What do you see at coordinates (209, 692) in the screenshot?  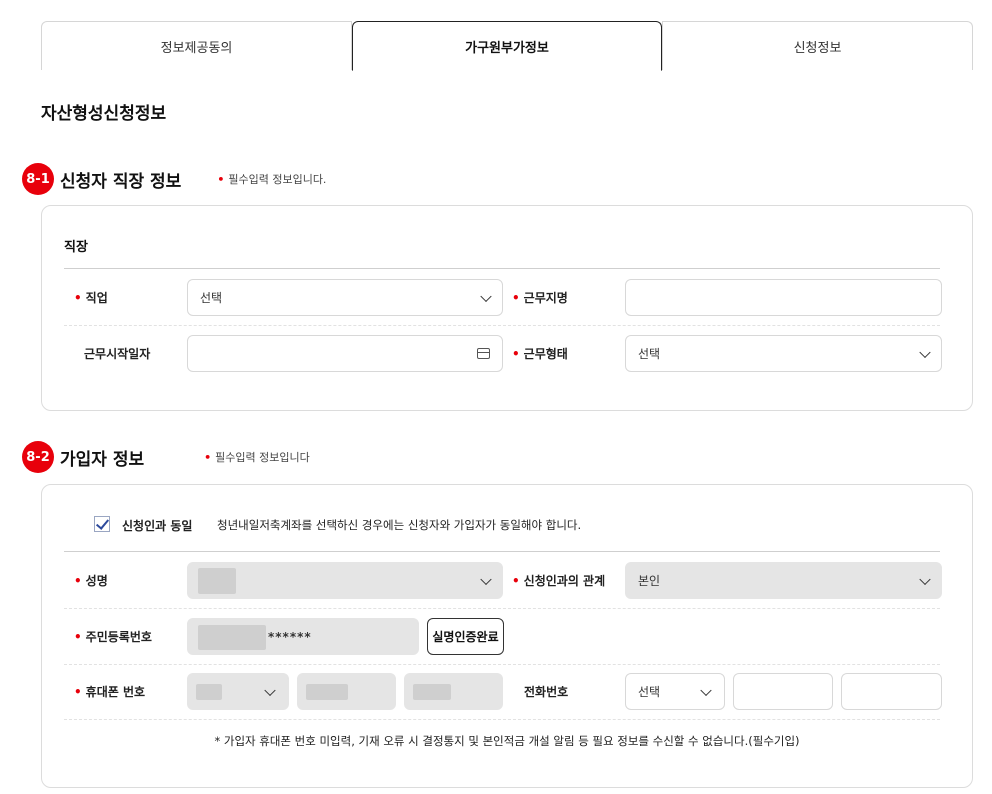 I see `redacted-mobile-prefix` at bounding box center [209, 692].